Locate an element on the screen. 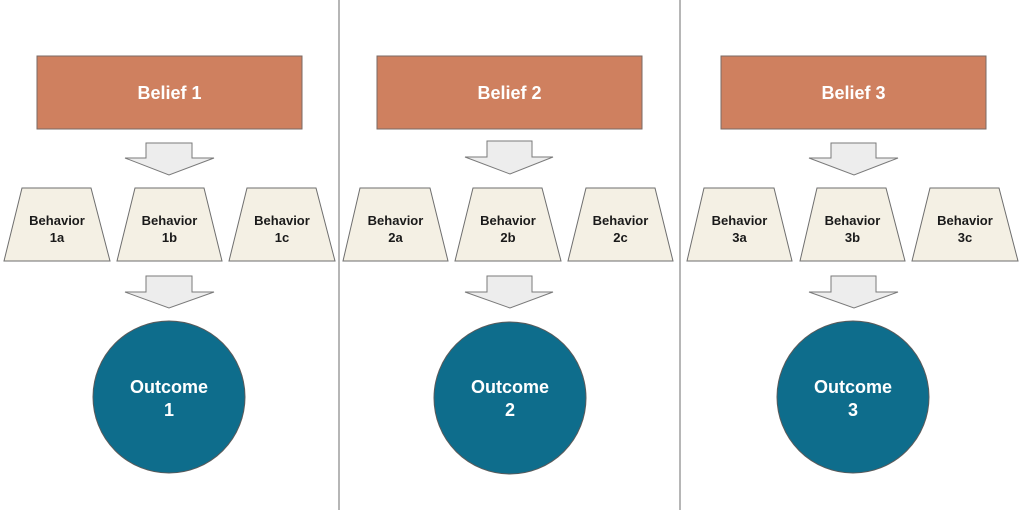 This screenshot has height=510, width=1024. outcome-id: 3 is located at coordinates (853, 410).